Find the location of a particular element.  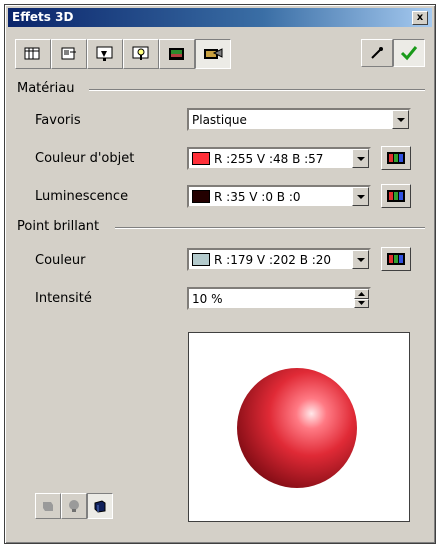

object-color-dropdown-arrow is located at coordinates (360, 158).